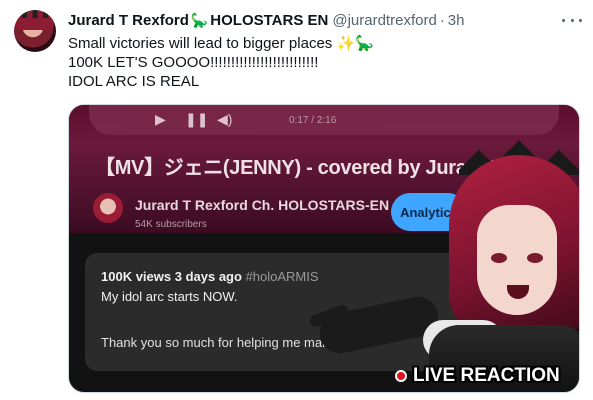 The height and width of the screenshot is (400, 593). What do you see at coordinates (384, 20) in the screenshot?
I see `user-handle: @jurardtrexford` at bounding box center [384, 20].